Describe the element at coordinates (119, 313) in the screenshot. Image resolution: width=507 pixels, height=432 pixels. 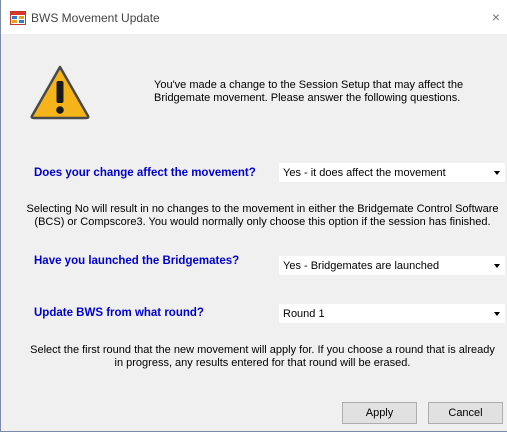
I see `question-round-label: Update BWS from what round?` at that location.